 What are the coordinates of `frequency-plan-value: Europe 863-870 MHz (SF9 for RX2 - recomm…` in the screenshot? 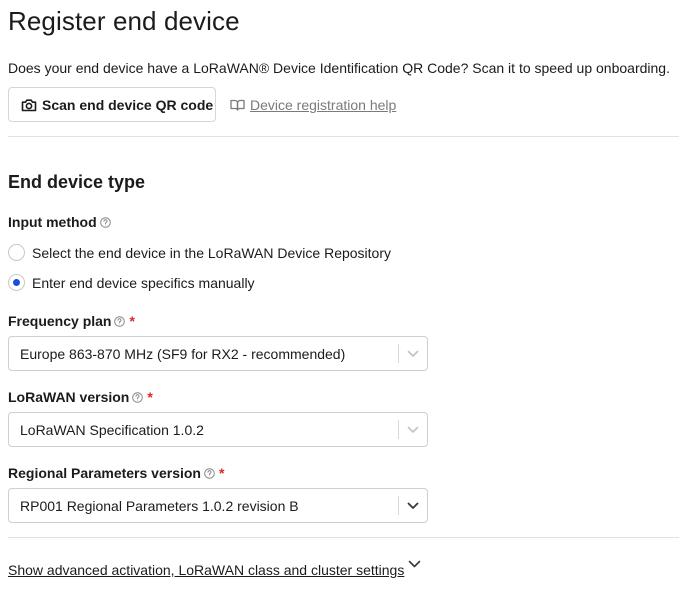 It's located at (183, 353).